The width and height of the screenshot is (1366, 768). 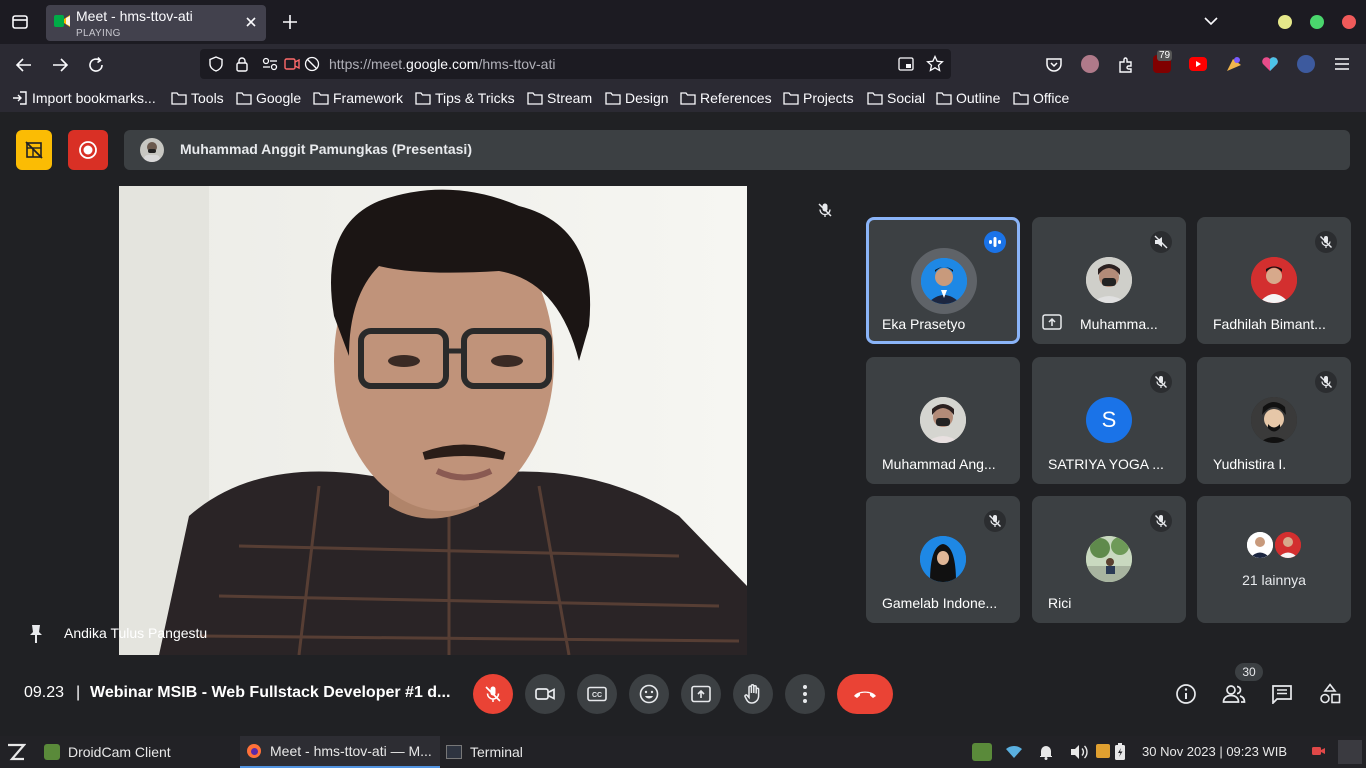 I want to click on extensions-icon, so click(x=1126, y=65).